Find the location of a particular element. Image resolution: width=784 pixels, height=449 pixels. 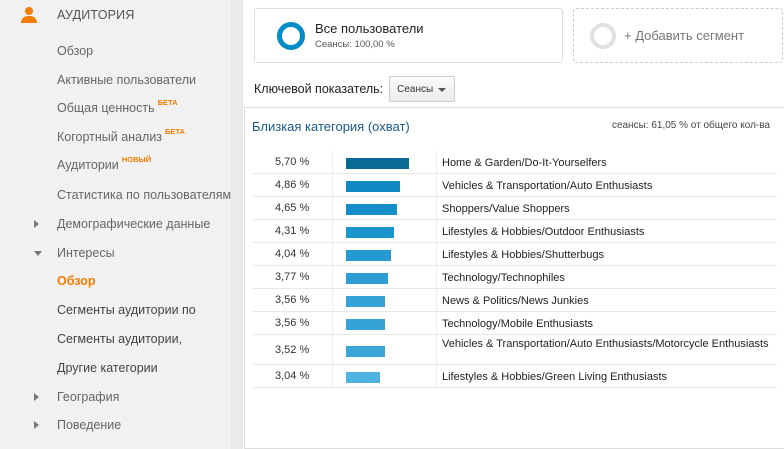

row-percent: 5,70 % is located at coordinates (292, 162).